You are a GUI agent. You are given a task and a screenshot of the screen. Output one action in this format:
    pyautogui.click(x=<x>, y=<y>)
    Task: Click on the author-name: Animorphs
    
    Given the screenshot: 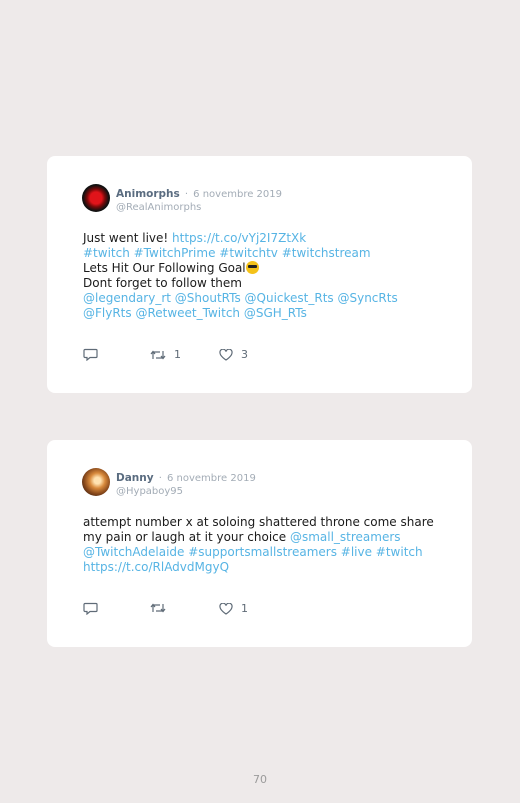 What is the action you would take?
    pyautogui.click(x=148, y=194)
    